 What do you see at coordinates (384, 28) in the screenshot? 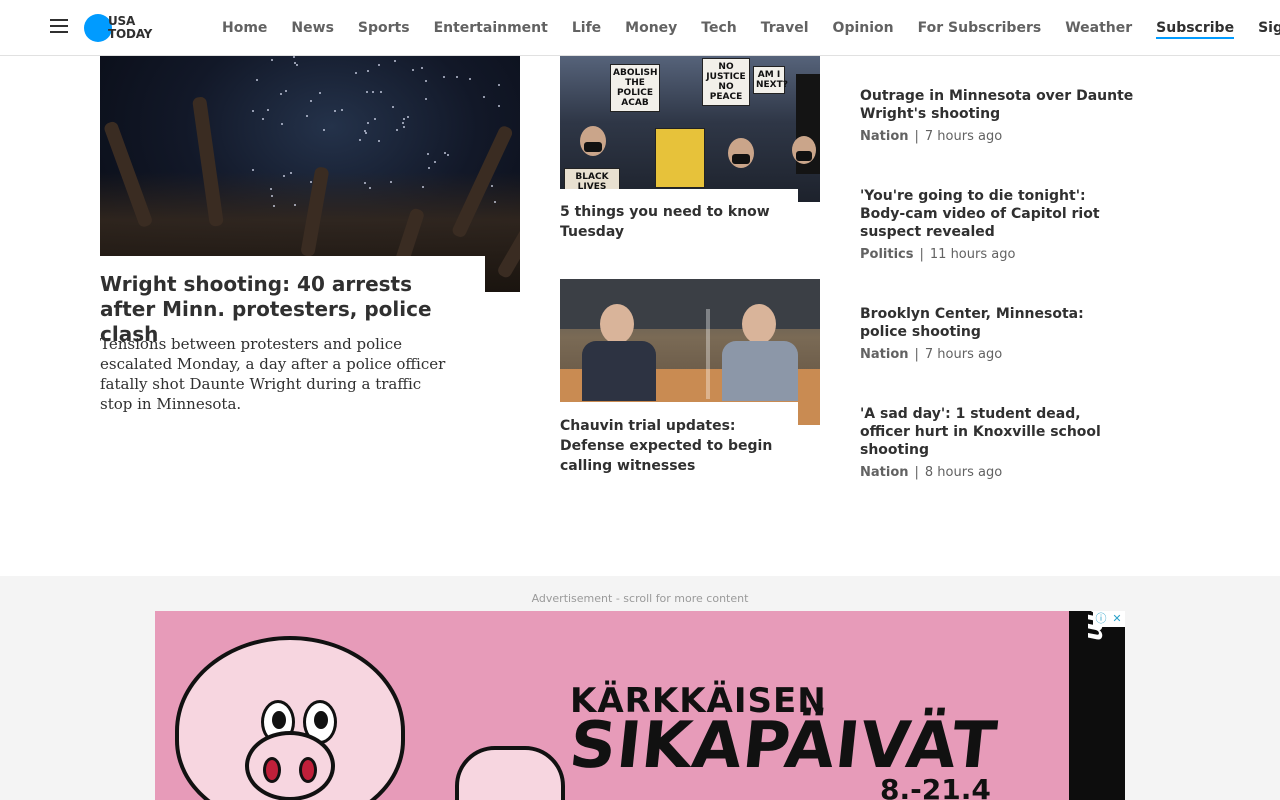
I see `nav-sports: Sports` at bounding box center [384, 28].